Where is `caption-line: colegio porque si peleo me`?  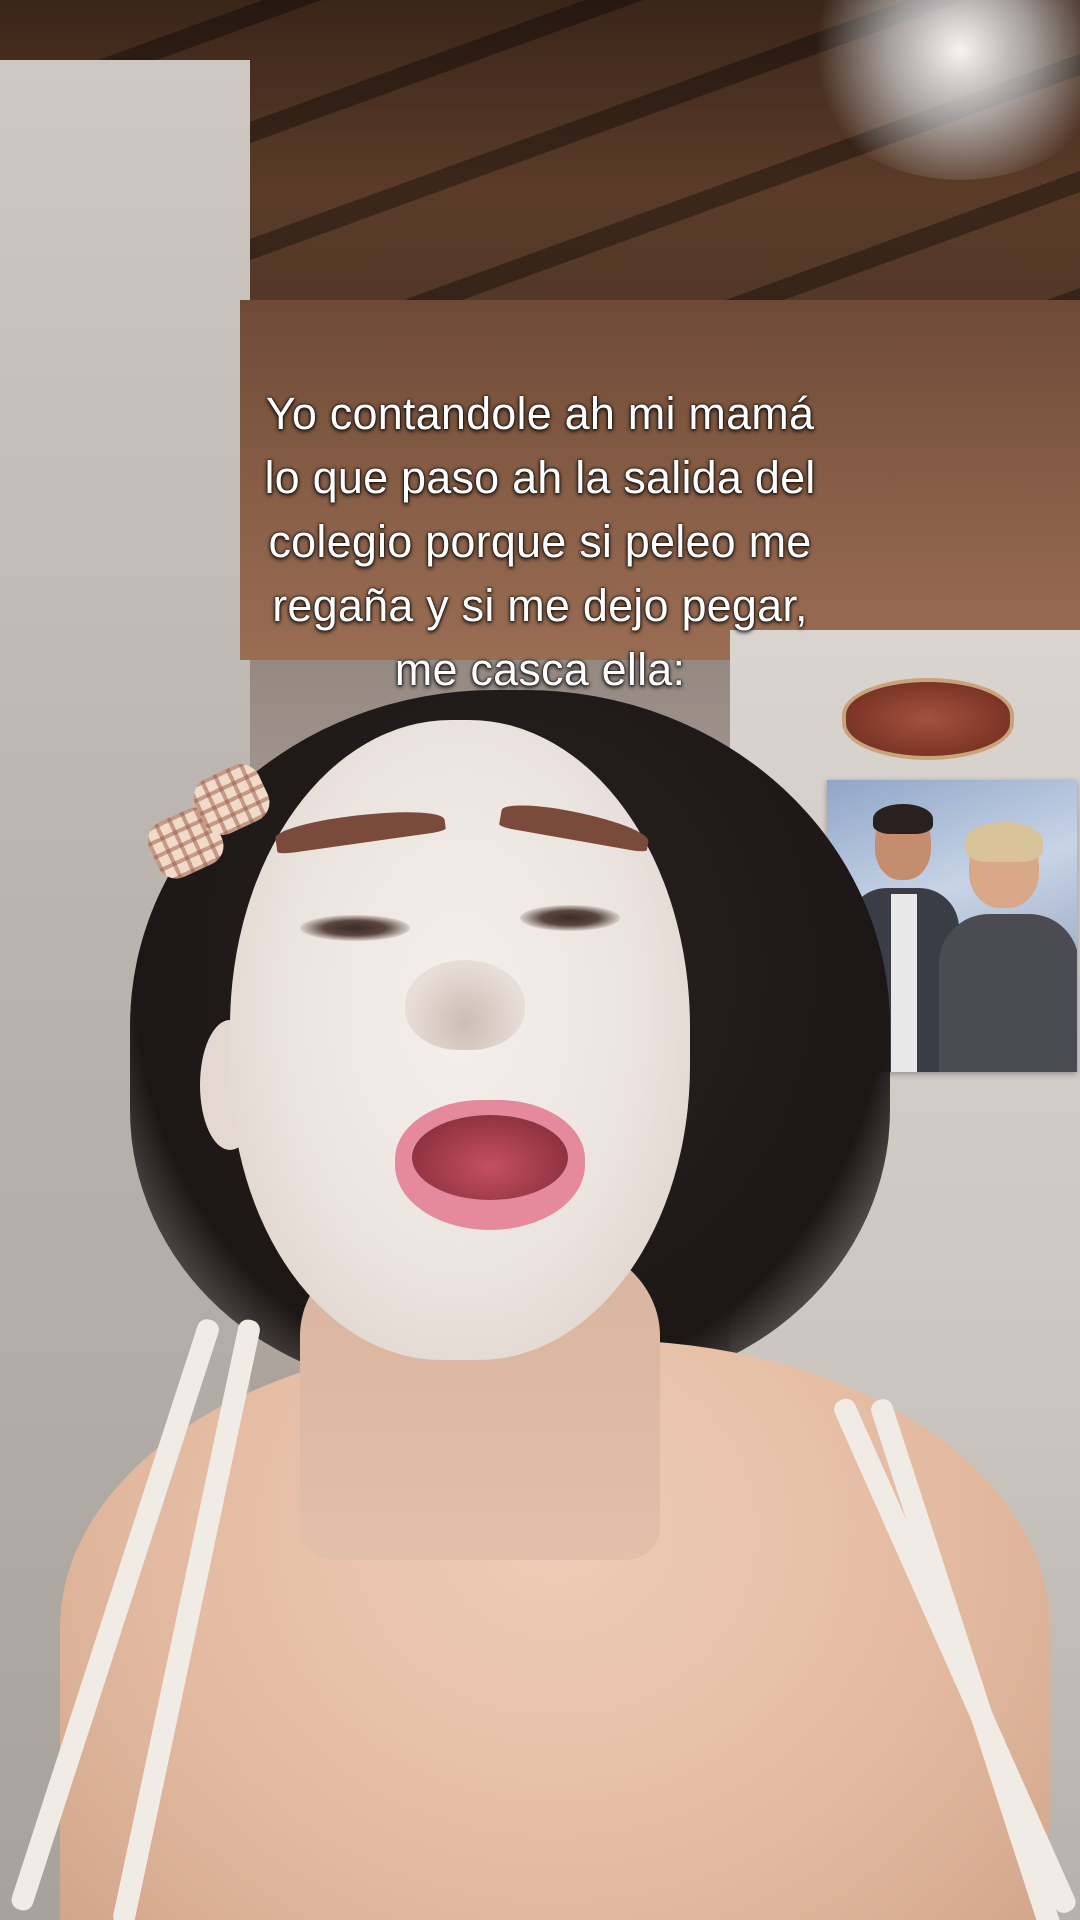 caption-line: colegio porque si peleo me is located at coordinates (540, 541).